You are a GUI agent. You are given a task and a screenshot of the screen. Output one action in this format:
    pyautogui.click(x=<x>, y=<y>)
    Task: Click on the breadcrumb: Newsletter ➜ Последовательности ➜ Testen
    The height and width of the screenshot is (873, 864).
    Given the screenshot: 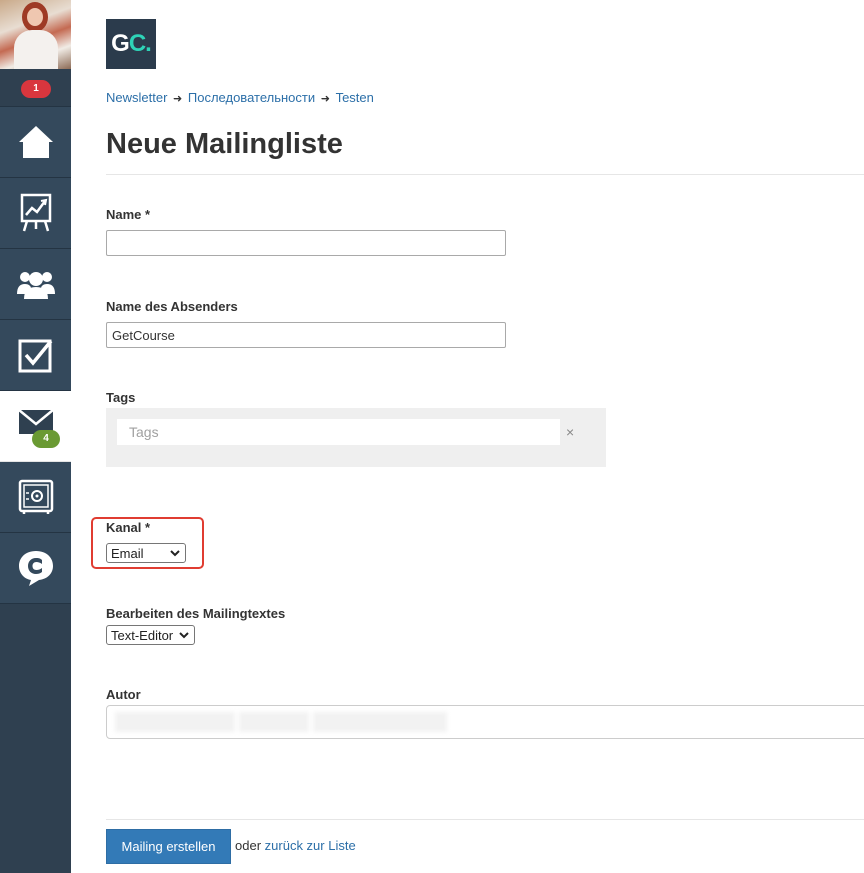 What is the action you would take?
    pyautogui.click(x=240, y=97)
    